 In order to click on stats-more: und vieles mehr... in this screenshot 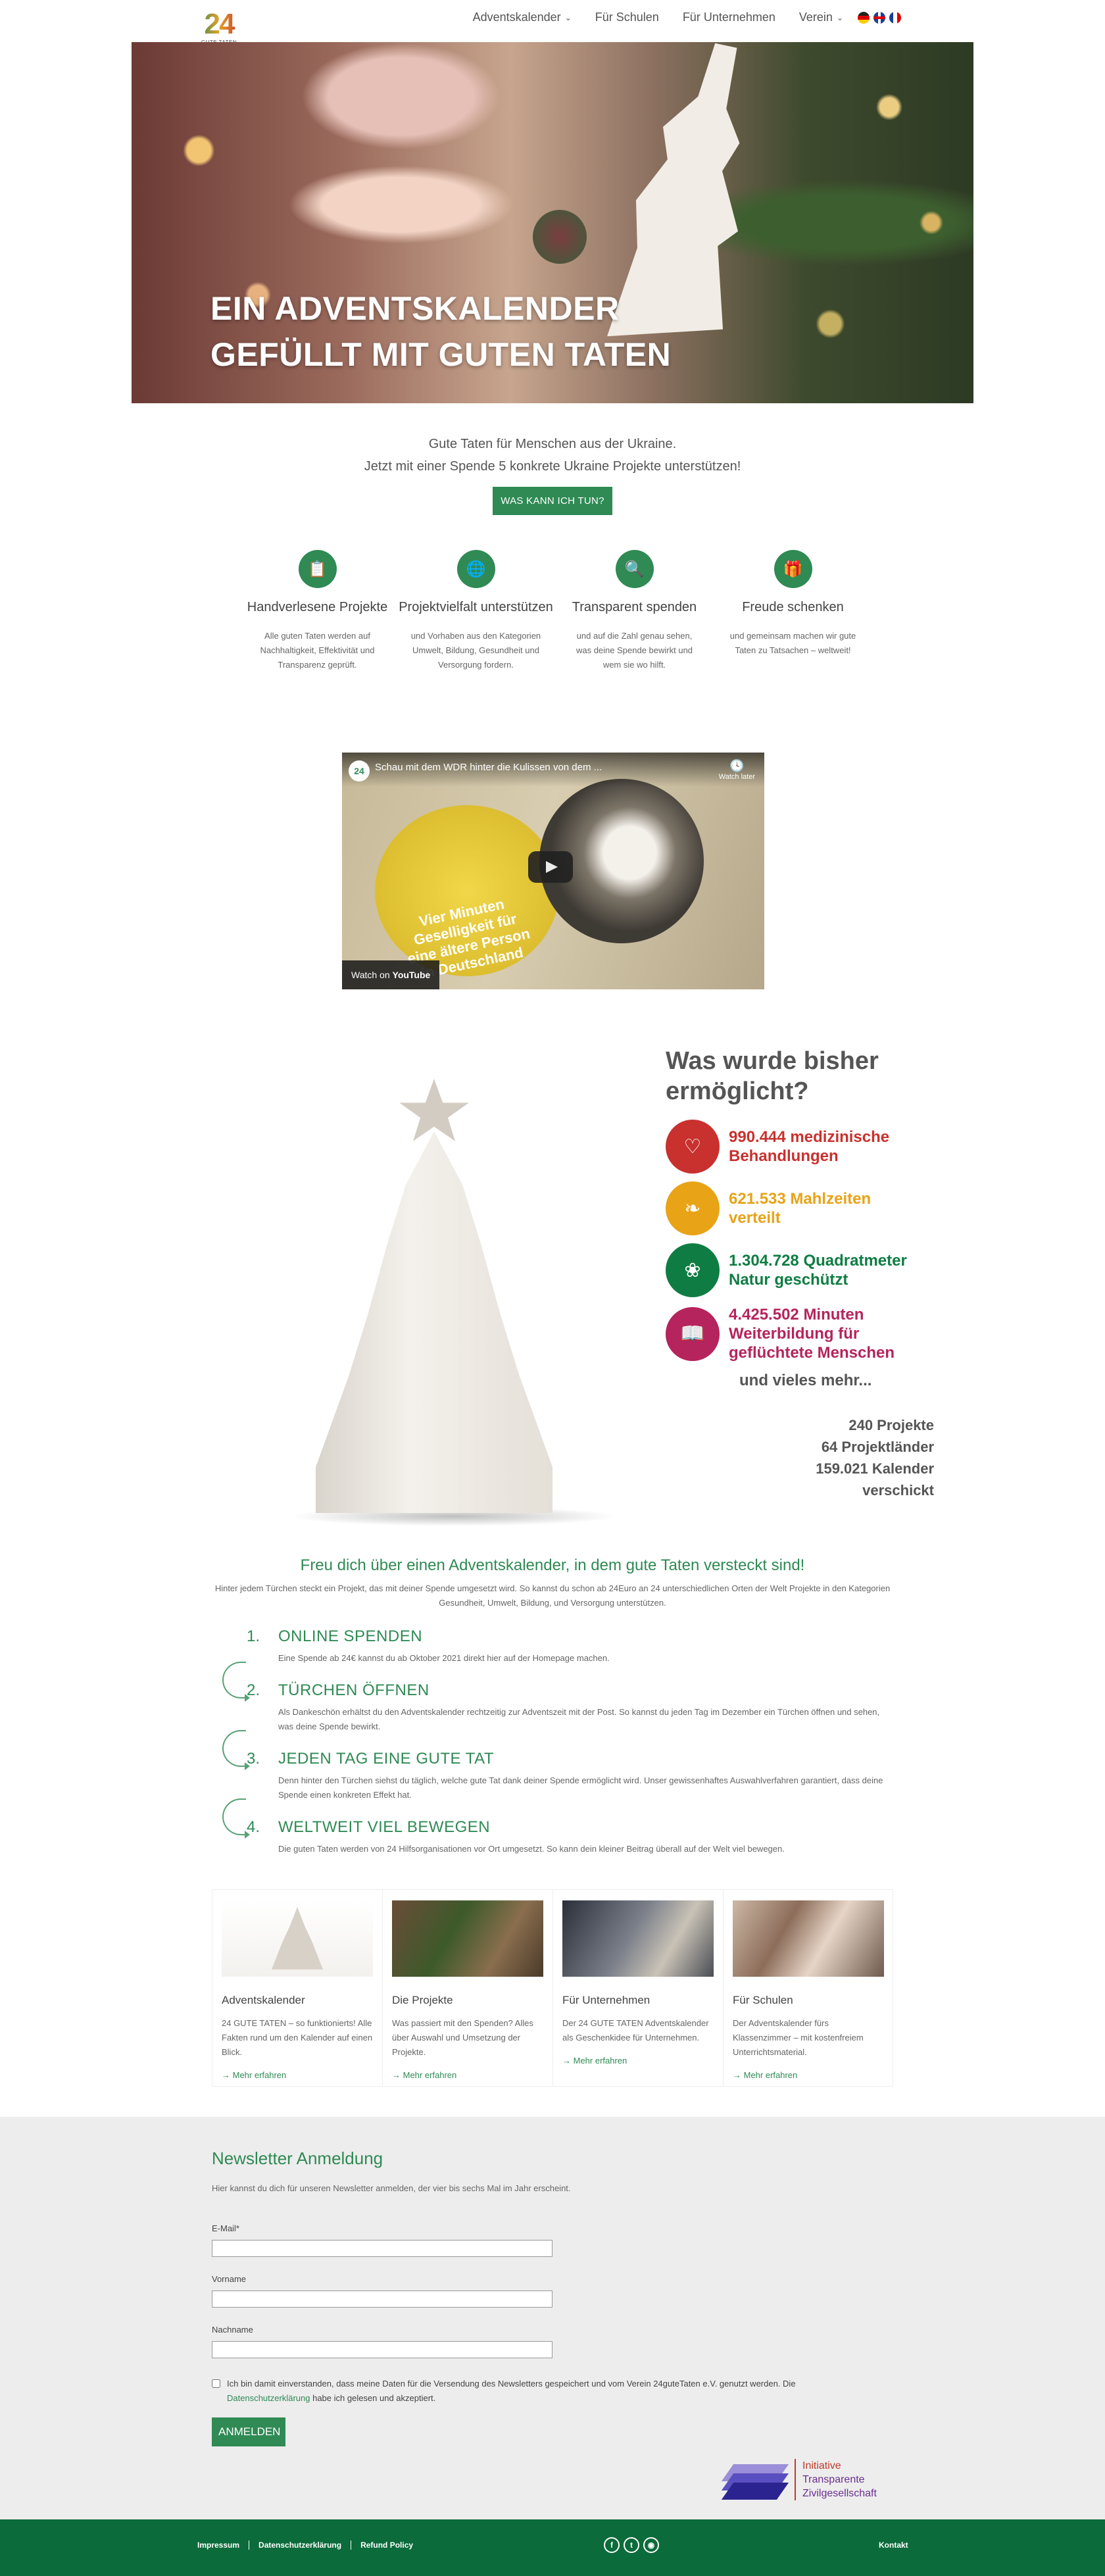, I will do `click(805, 1380)`.